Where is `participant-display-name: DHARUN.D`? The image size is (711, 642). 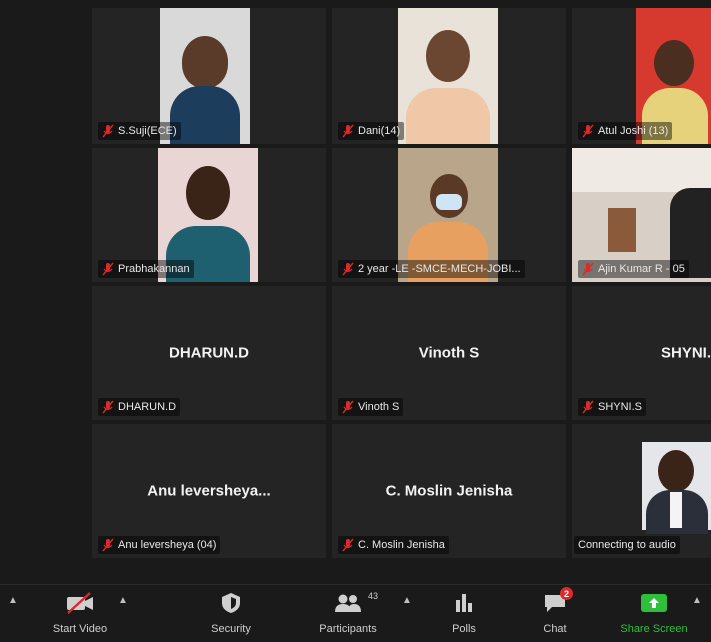 participant-display-name: DHARUN.D is located at coordinates (209, 353).